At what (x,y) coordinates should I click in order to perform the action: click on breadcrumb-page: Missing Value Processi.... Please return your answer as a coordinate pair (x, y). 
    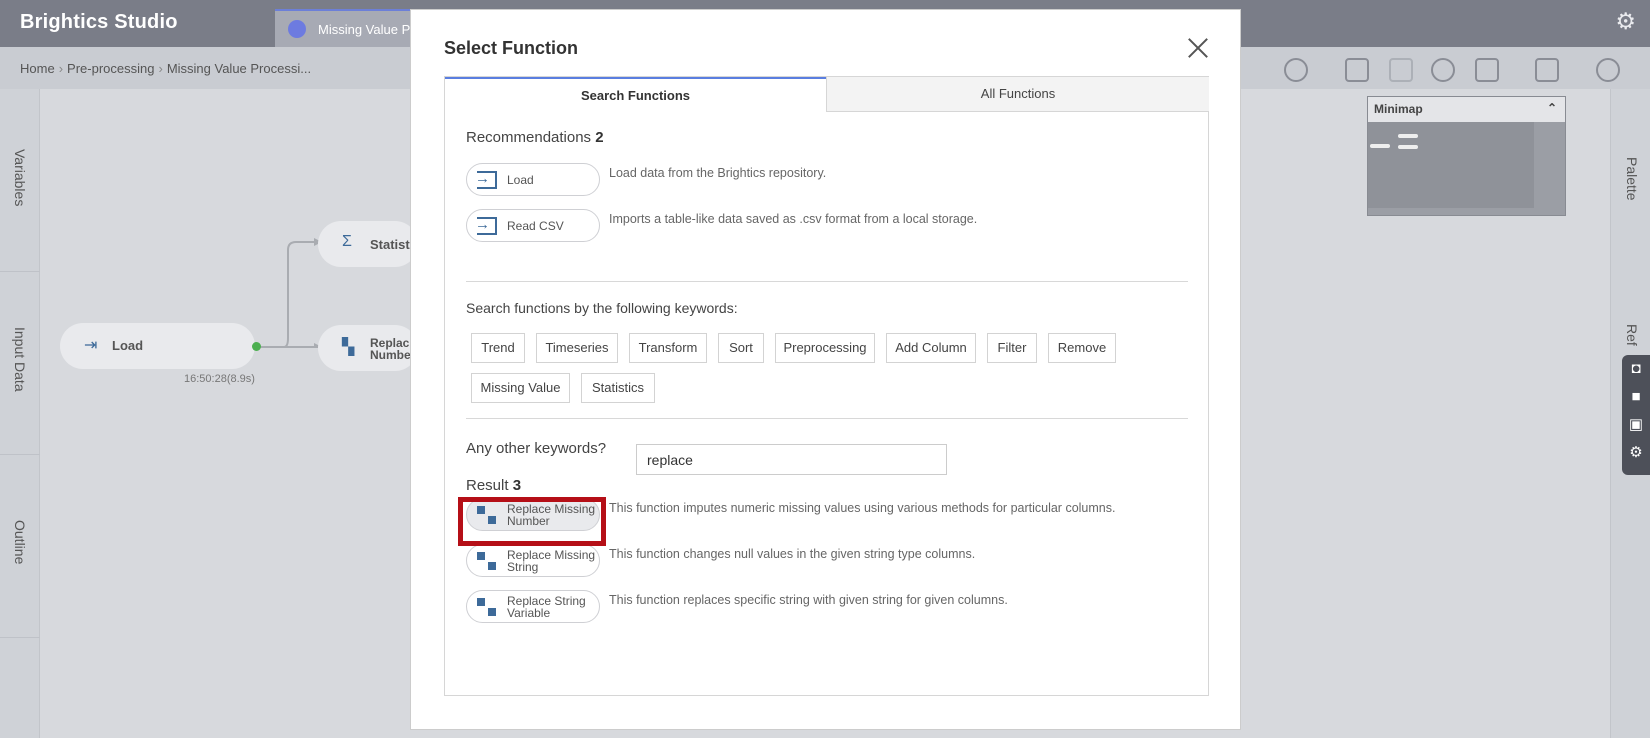
    Looking at the image, I should click on (239, 68).